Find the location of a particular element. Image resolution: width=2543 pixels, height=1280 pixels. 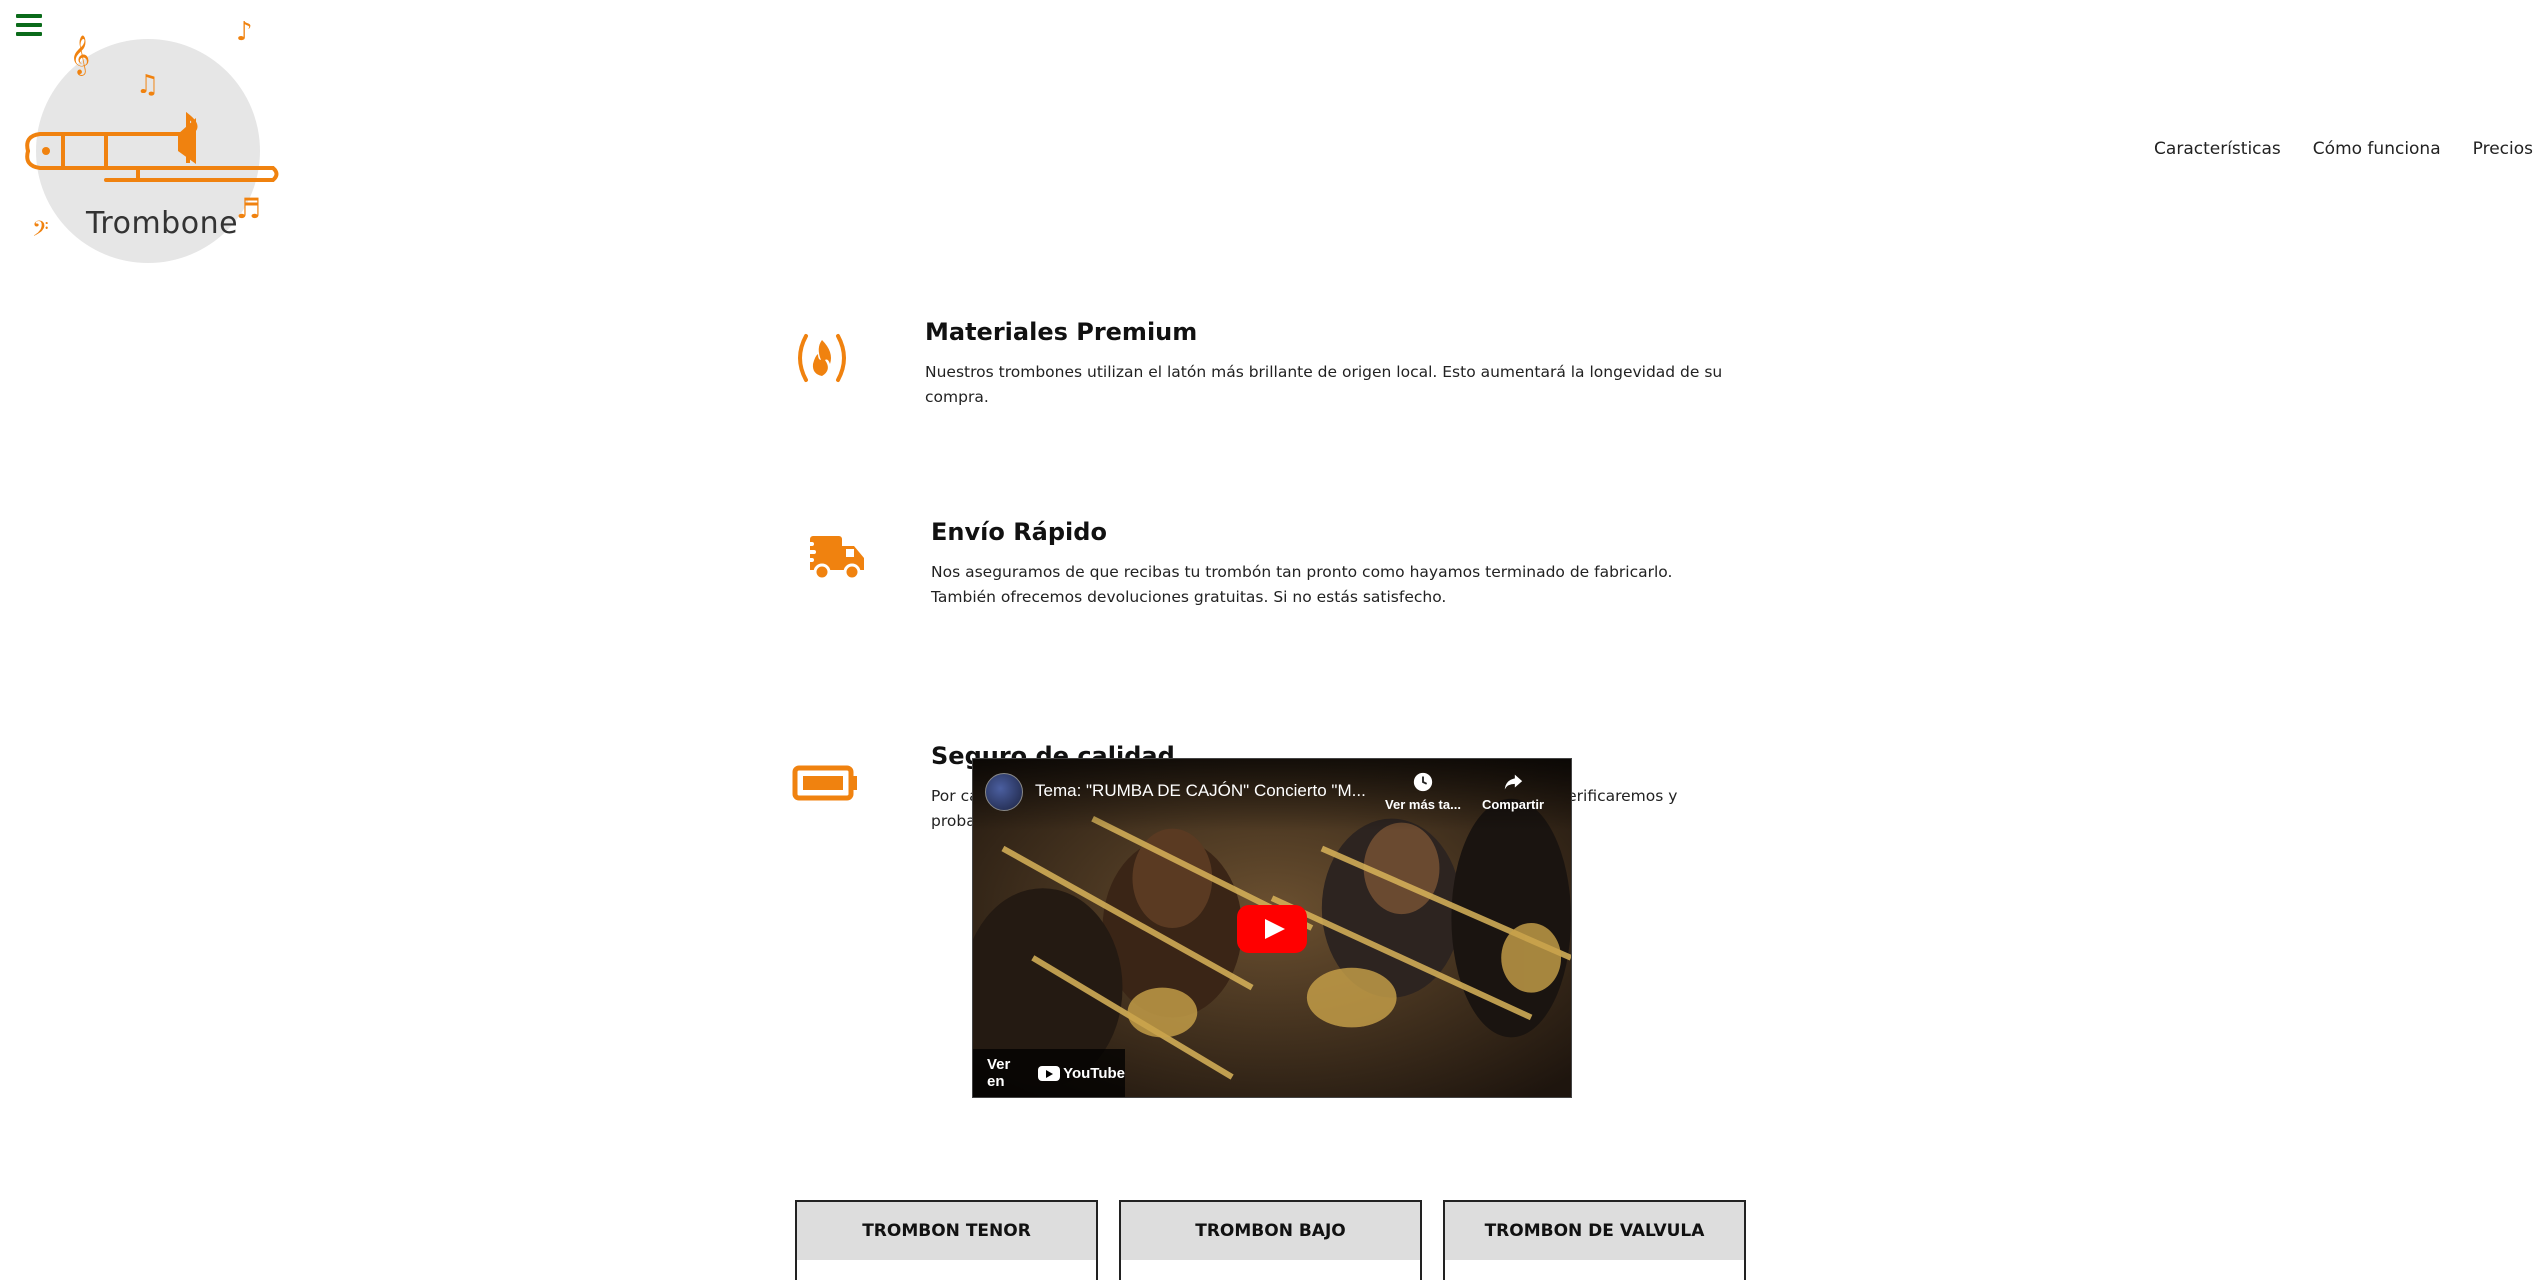

feature-title: Materiales Premium is located at coordinates (1061, 332).